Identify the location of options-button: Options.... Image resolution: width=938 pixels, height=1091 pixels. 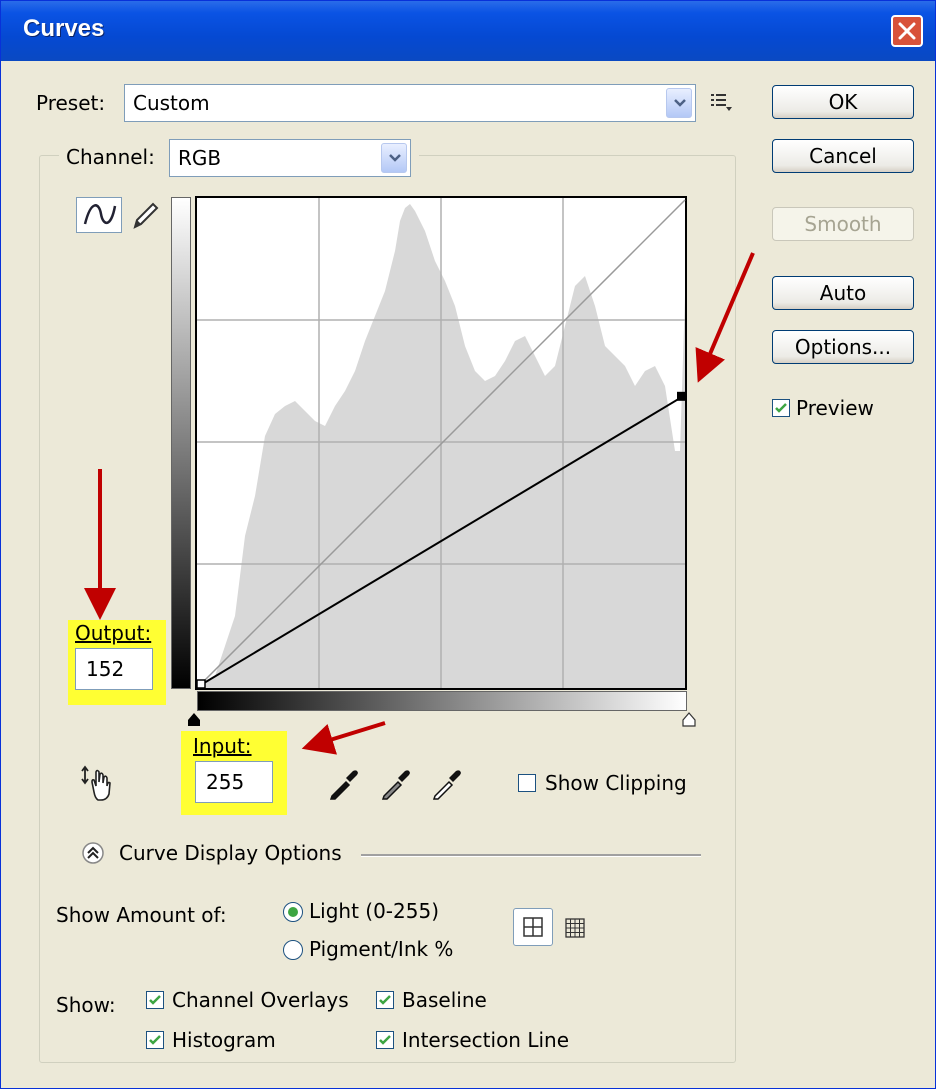
(843, 347).